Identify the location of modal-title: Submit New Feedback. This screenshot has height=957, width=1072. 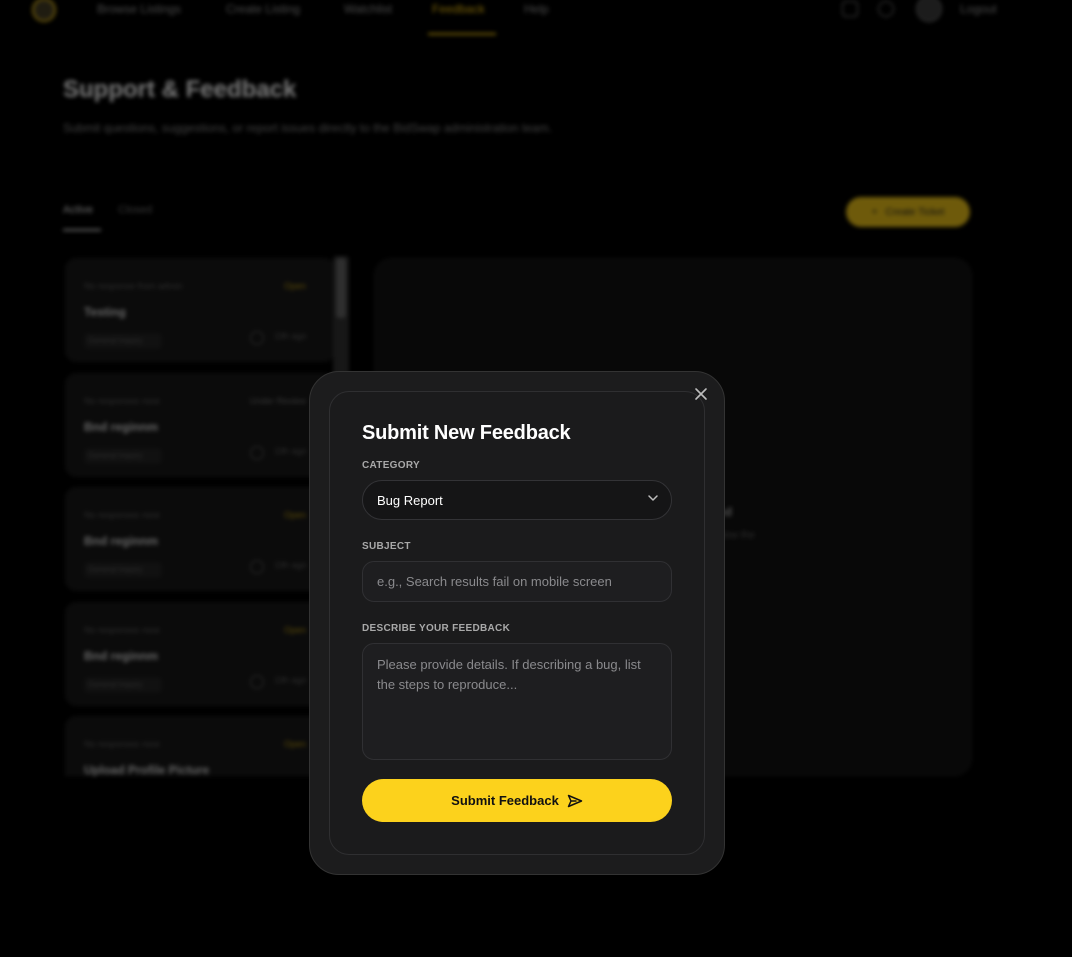
(466, 433).